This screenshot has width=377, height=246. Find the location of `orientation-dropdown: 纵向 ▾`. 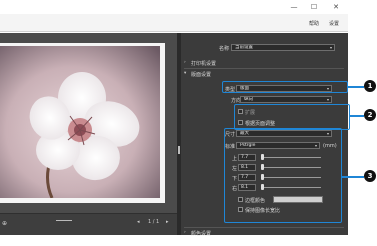

orientation-dropdown: 纵向 ▾ is located at coordinates (286, 99).